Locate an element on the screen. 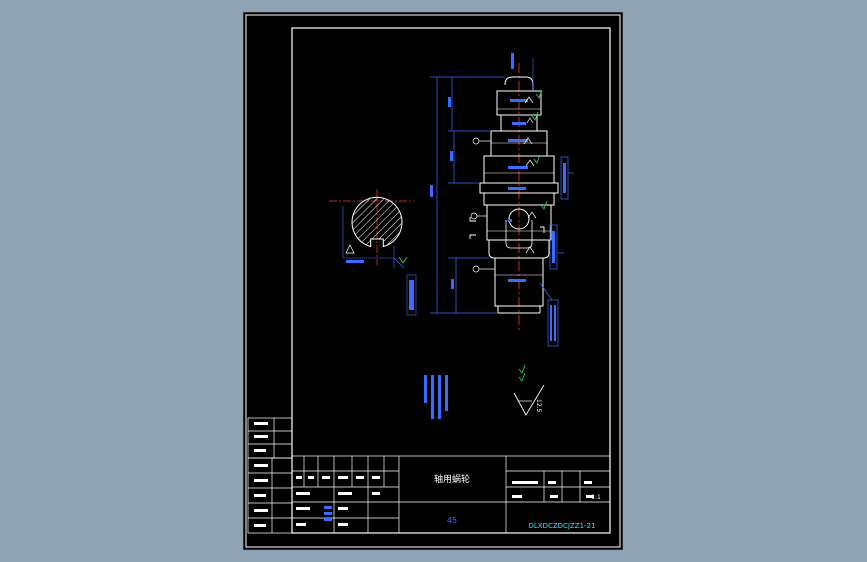 The height and width of the screenshot is (562, 867). left-dimension-text is located at coordinates (442, 193).